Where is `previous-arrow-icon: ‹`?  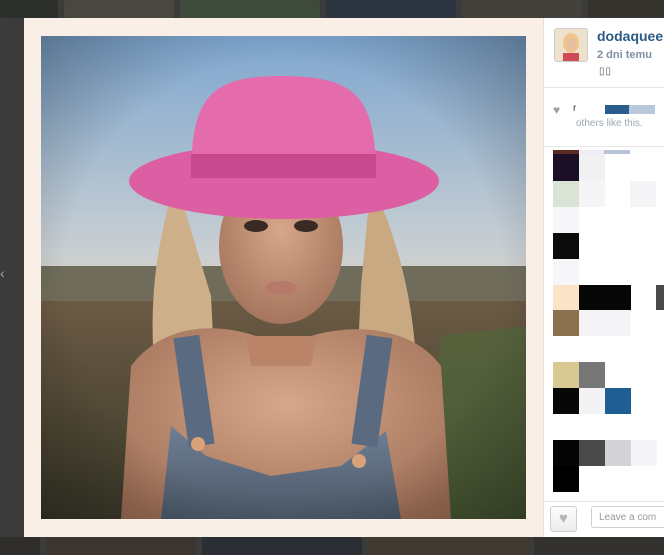
previous-arrow-icon: ‹ is located at coordinates (3, 273).